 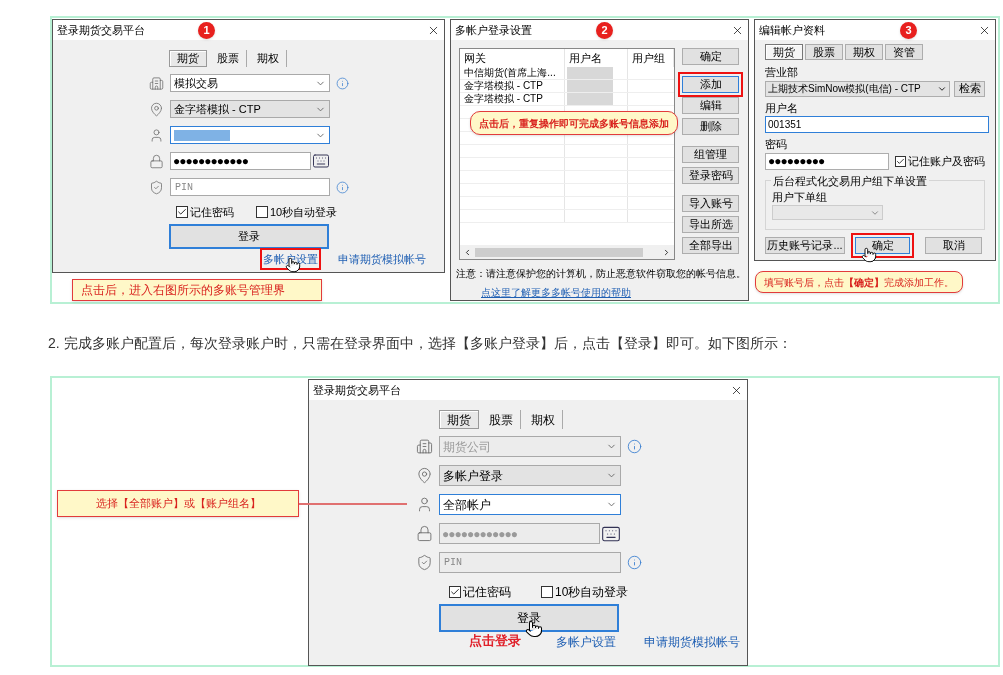 What do you see at coordinates (321, 161) in the screenshot?
I see `keyboard-icon` at bounding box center [321, 161].